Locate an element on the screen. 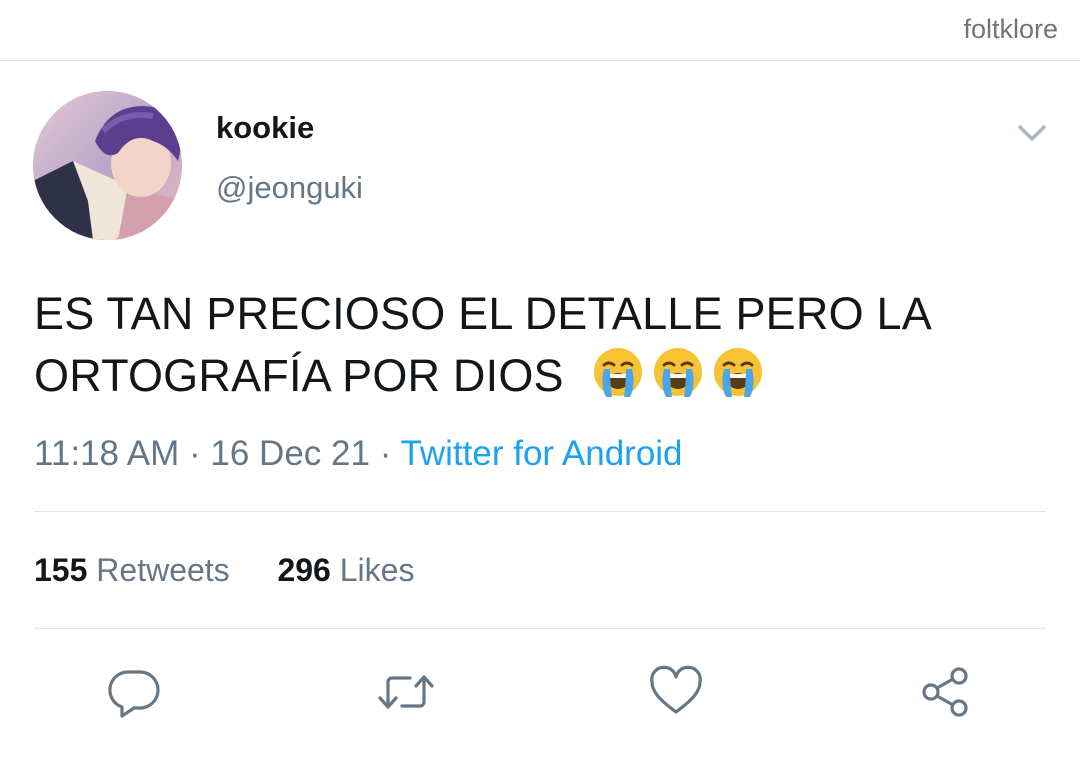 The width and height of the screenshot is (1080, 776). retweets-stat: 155 Retweets is located at coordinates (136, 570).